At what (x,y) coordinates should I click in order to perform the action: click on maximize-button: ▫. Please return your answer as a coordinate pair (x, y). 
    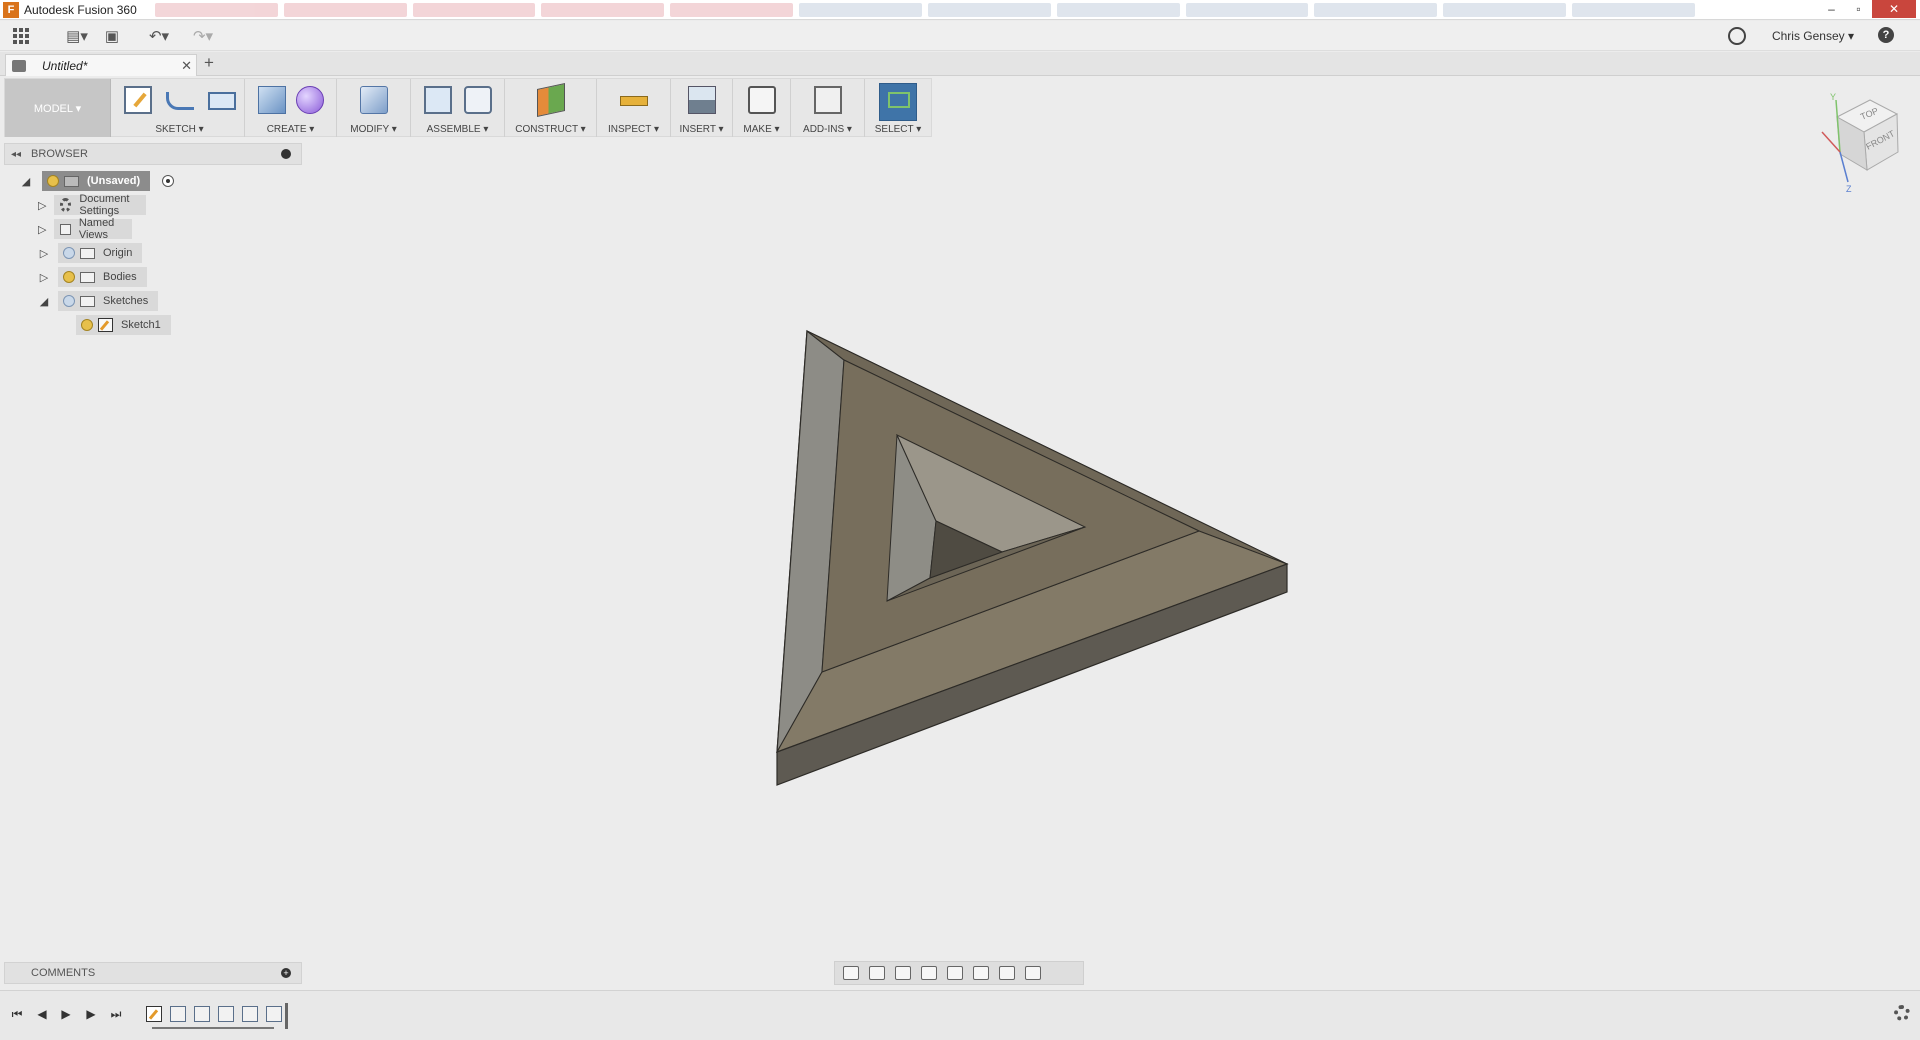
    Looking at the image, I should click on (1858, 9).